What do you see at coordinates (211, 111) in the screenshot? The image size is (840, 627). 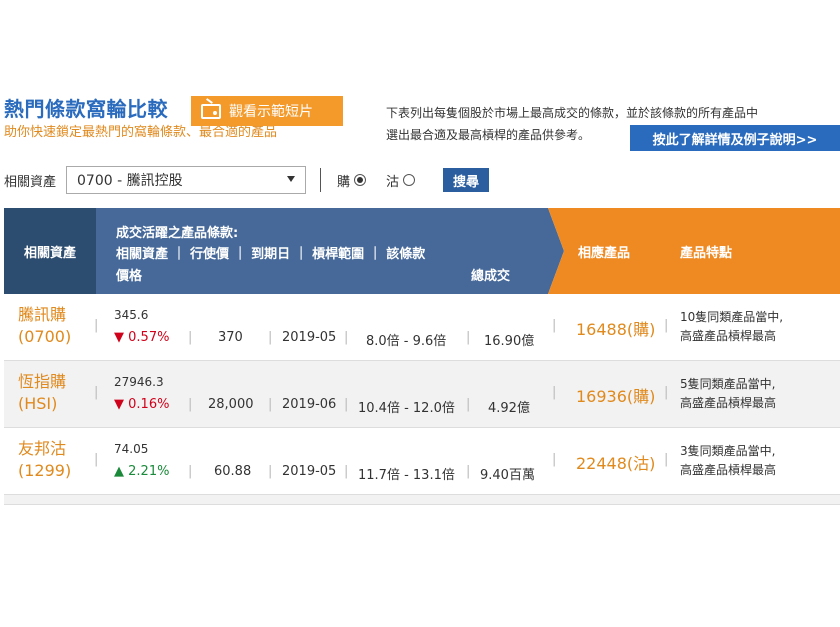 I see `tv-icon` at bounding box center [211, 111].